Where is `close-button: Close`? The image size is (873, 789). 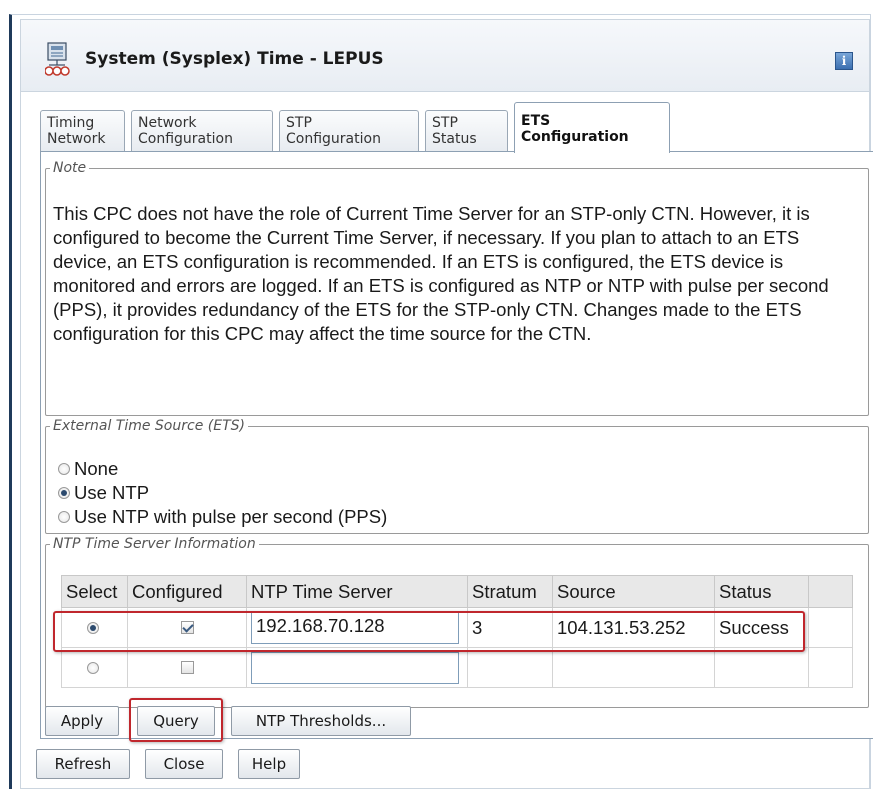
close-button: Close is located at coordinates (184, 764).